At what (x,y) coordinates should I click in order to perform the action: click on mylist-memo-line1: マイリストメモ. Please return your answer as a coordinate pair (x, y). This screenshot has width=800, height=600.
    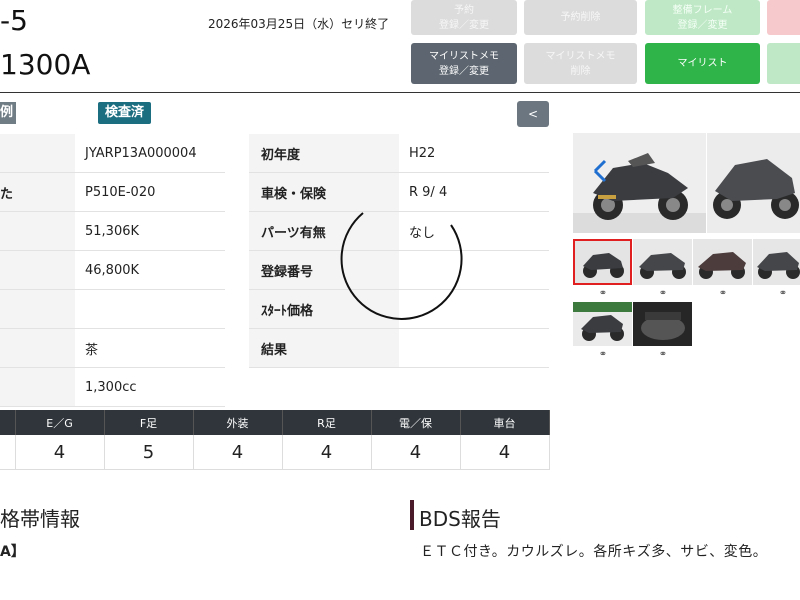
    Looking at the image, I should click on (464, 56).